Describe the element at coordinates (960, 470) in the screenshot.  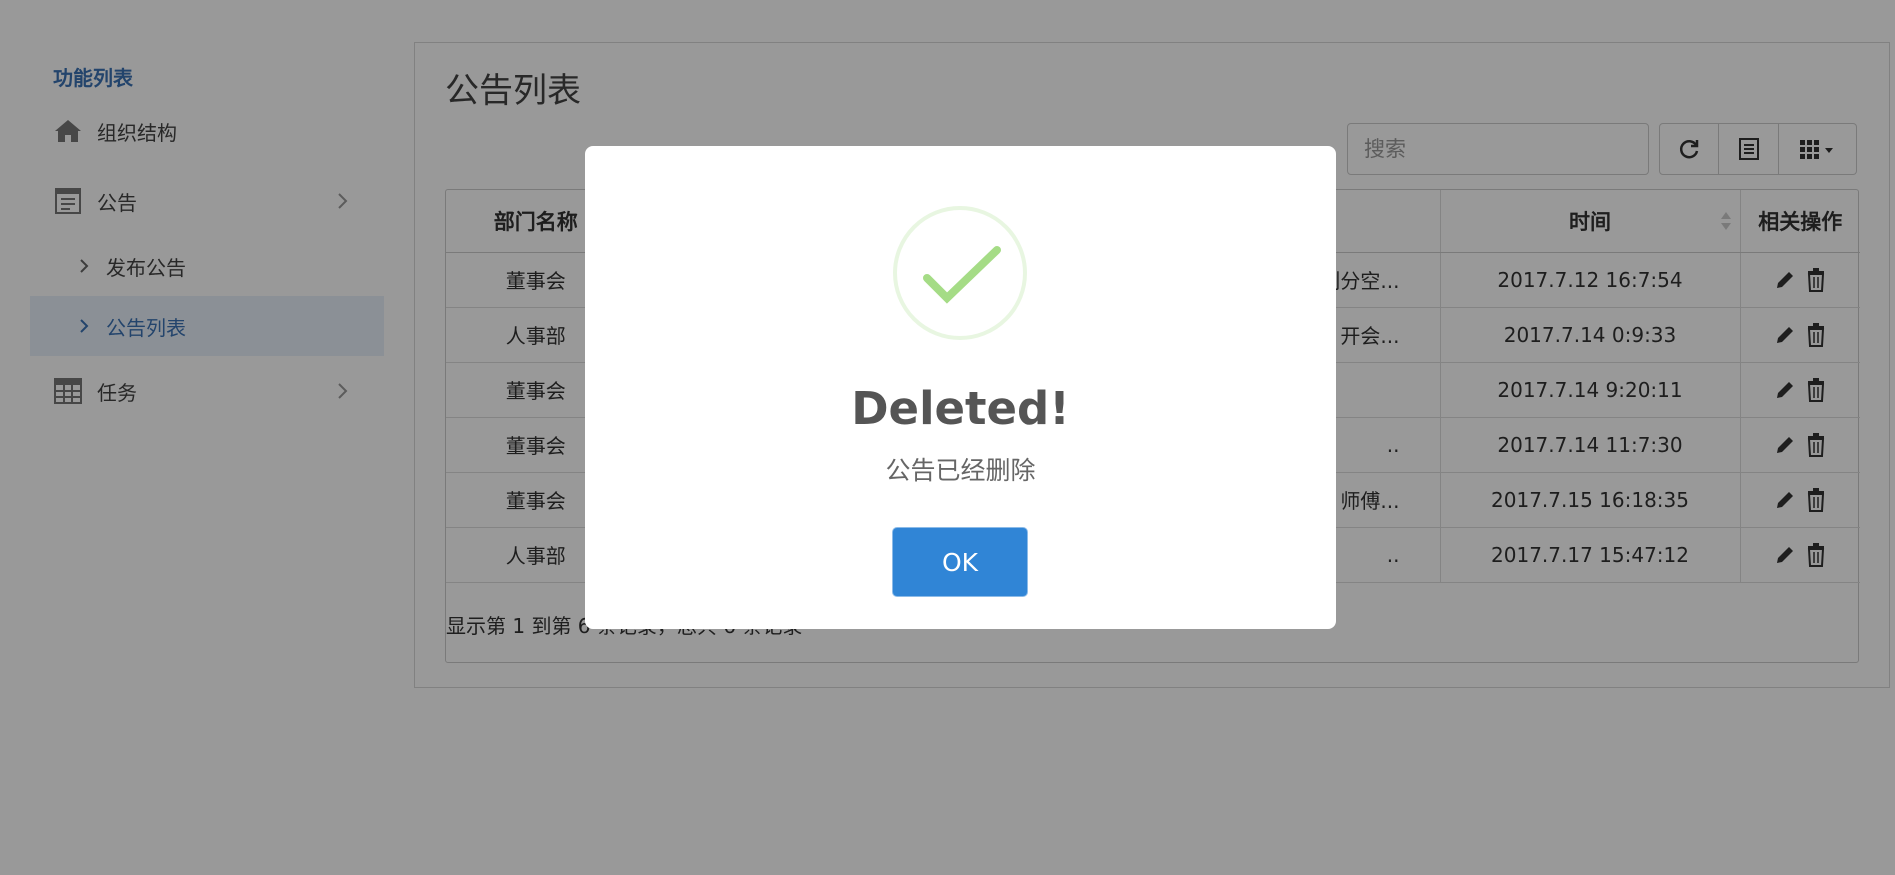
I see `dialog-message: 公告已经删除` at that location.